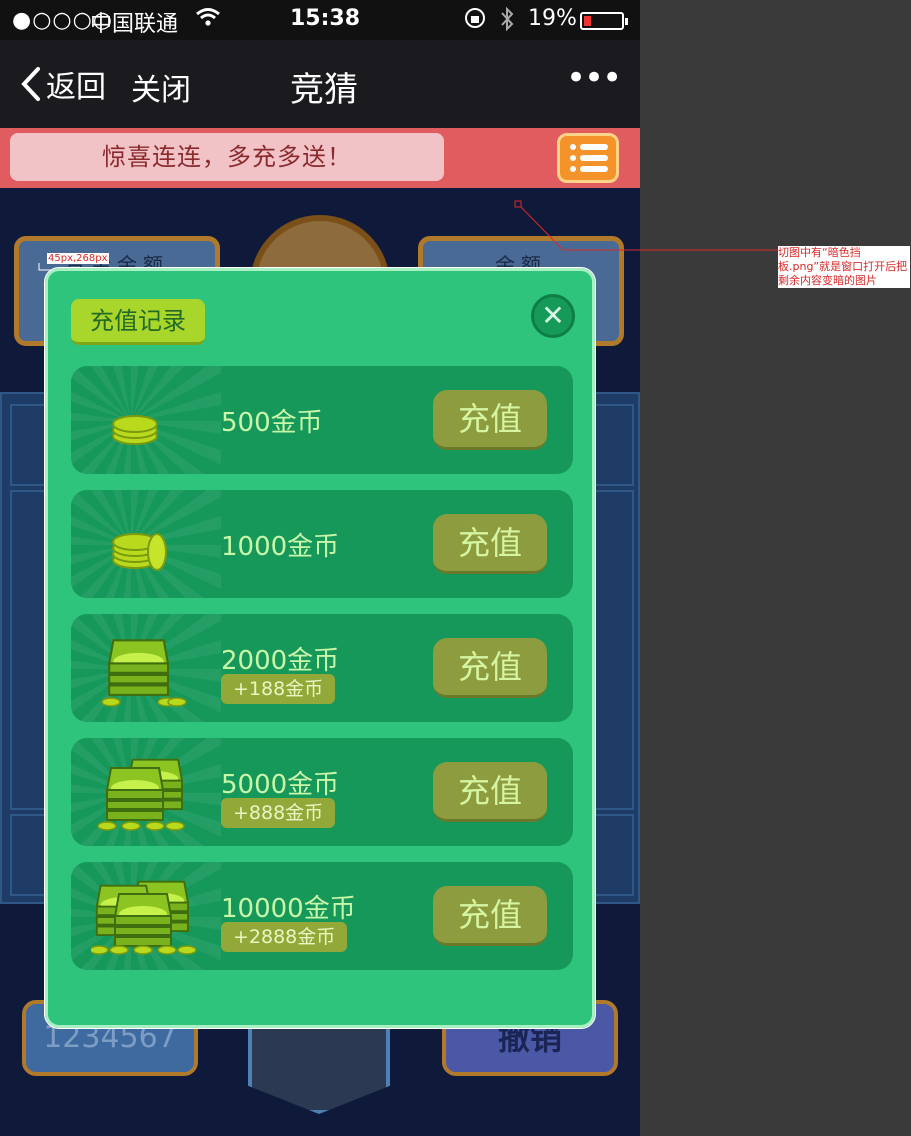 The height and width of the screenshot is (1136, 911). I want to click on recharge-item: 2000金币 +188金币 充值, so click(322, 668).